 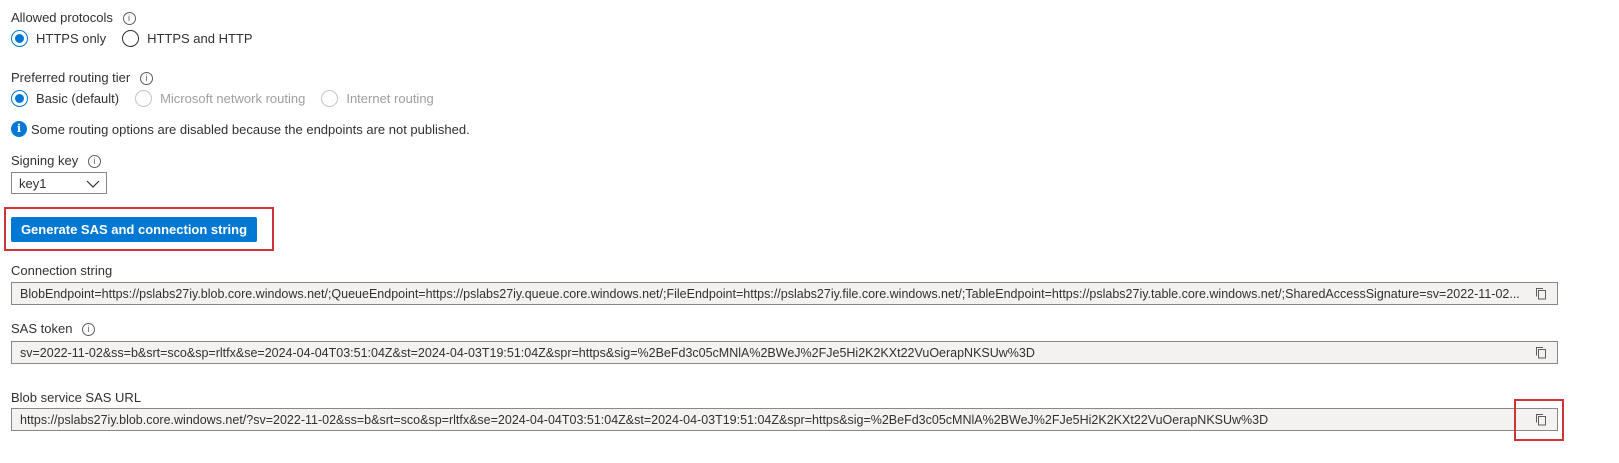 I want to click on allowed-protocols-label: Allowed protocols, so click(x=62, y=17).